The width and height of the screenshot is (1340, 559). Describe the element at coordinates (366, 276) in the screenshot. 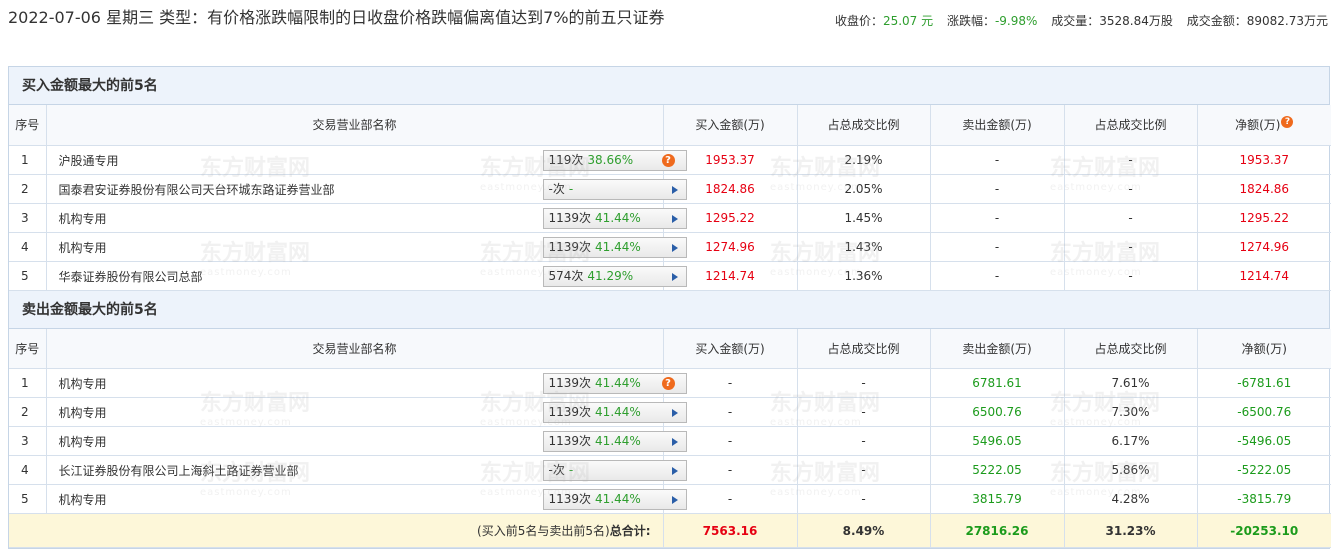

I see `broker-cell: 华泰证券股份有限公司总部 574次 41.29%` at that location.